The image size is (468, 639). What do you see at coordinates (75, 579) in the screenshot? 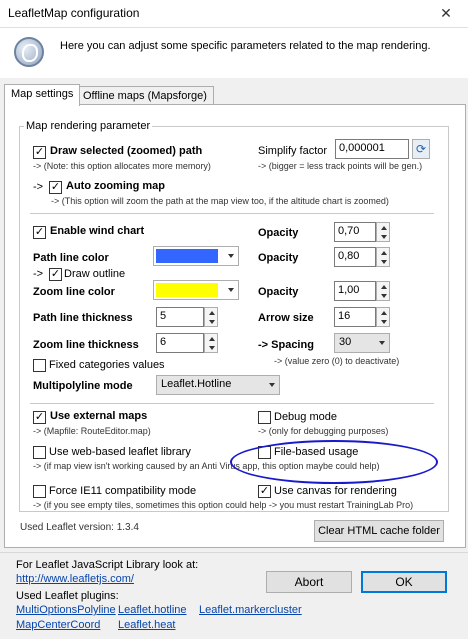
I see `leaflet-site-link: http://www.leafletjs.com/` at bounding box center [75, 579].